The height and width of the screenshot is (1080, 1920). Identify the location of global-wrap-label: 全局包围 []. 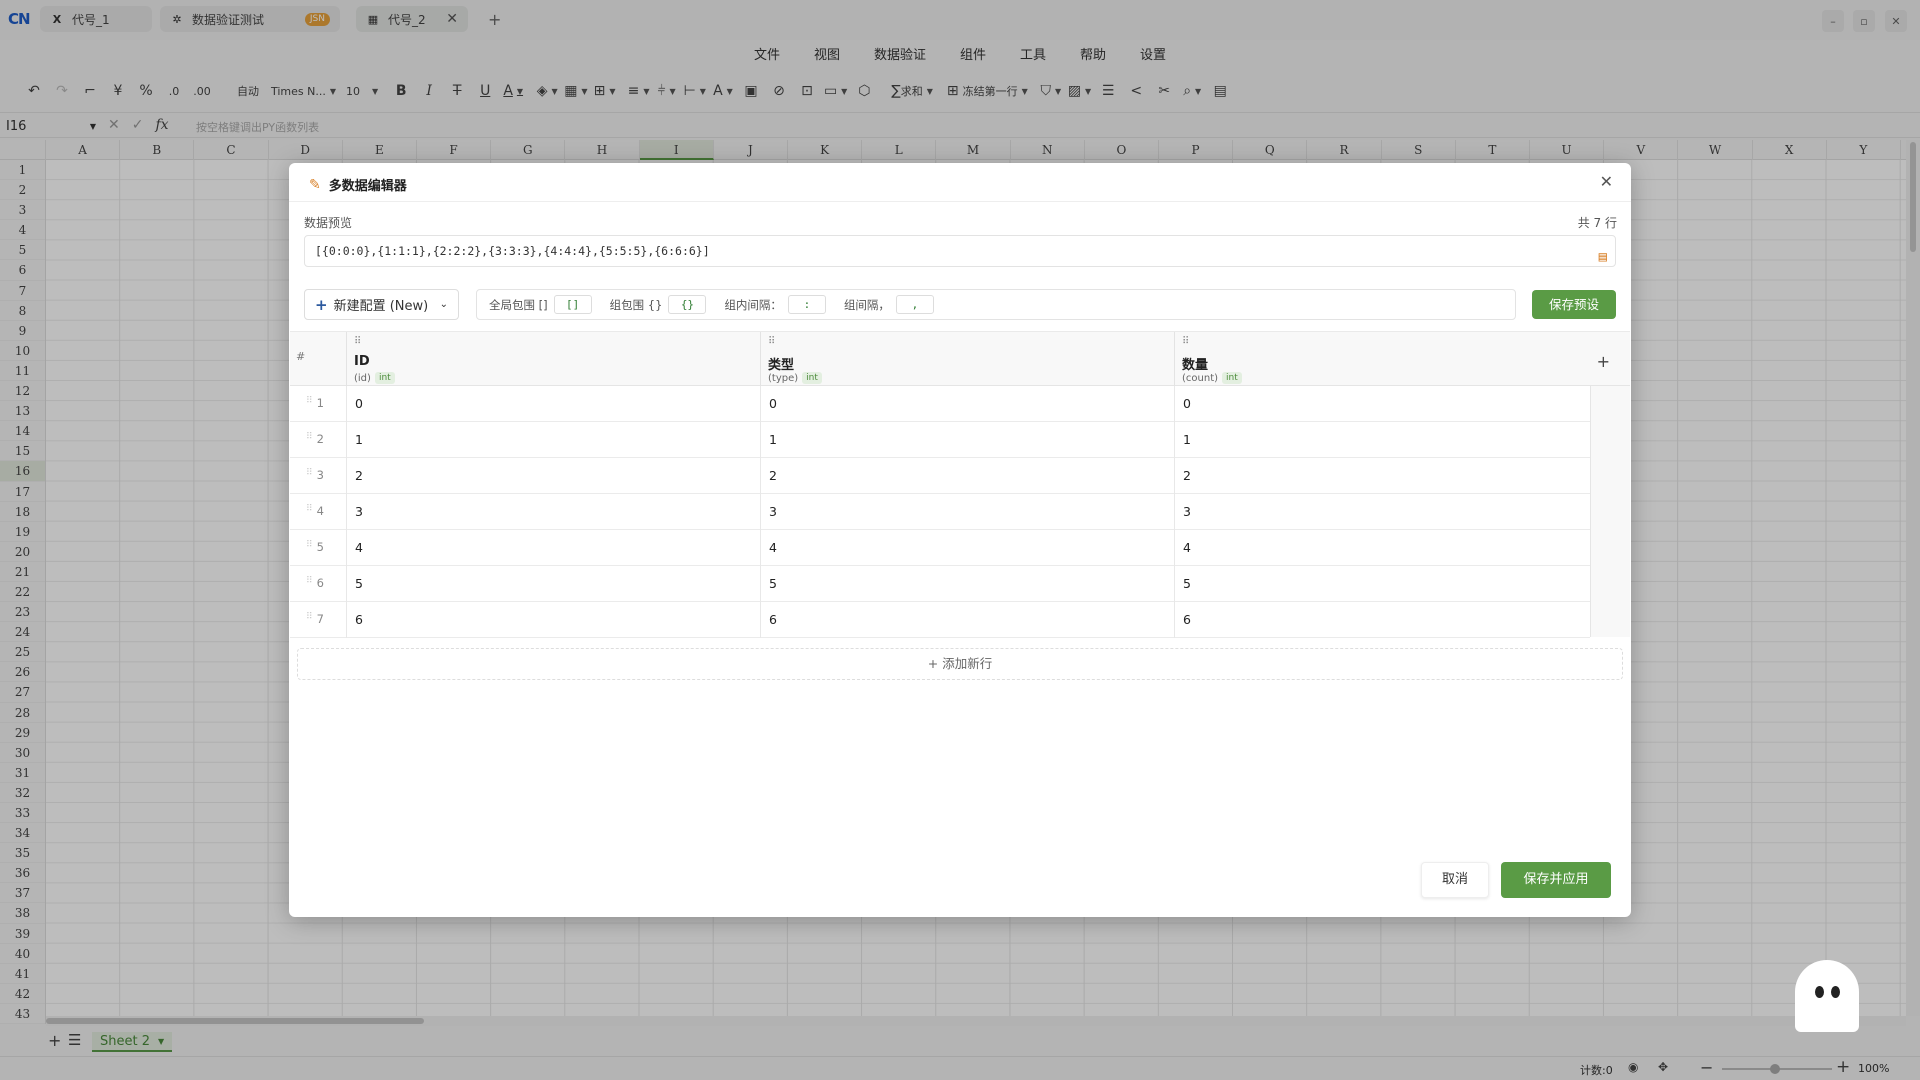
(518, 304).